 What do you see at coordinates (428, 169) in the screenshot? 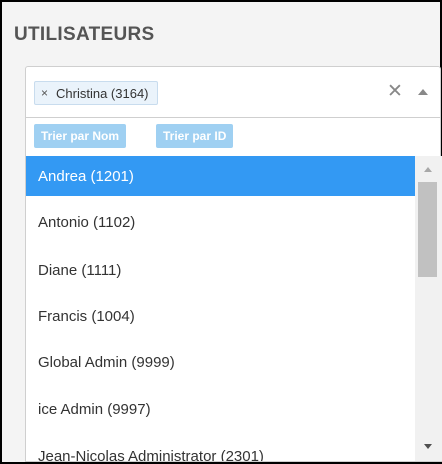
I see `scroll-up-icon` at bounding box center [428, 169].